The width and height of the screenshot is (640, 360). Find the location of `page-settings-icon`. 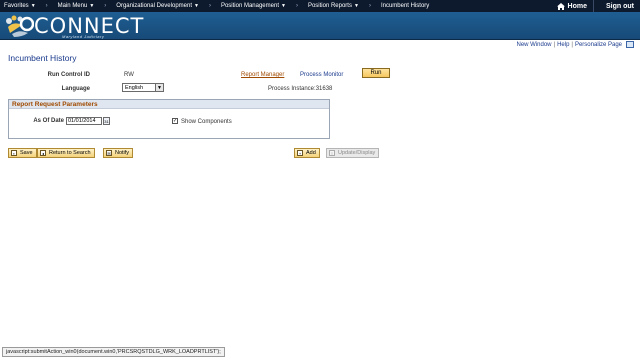

page-settings-icon is located at coordinates (630, 44).